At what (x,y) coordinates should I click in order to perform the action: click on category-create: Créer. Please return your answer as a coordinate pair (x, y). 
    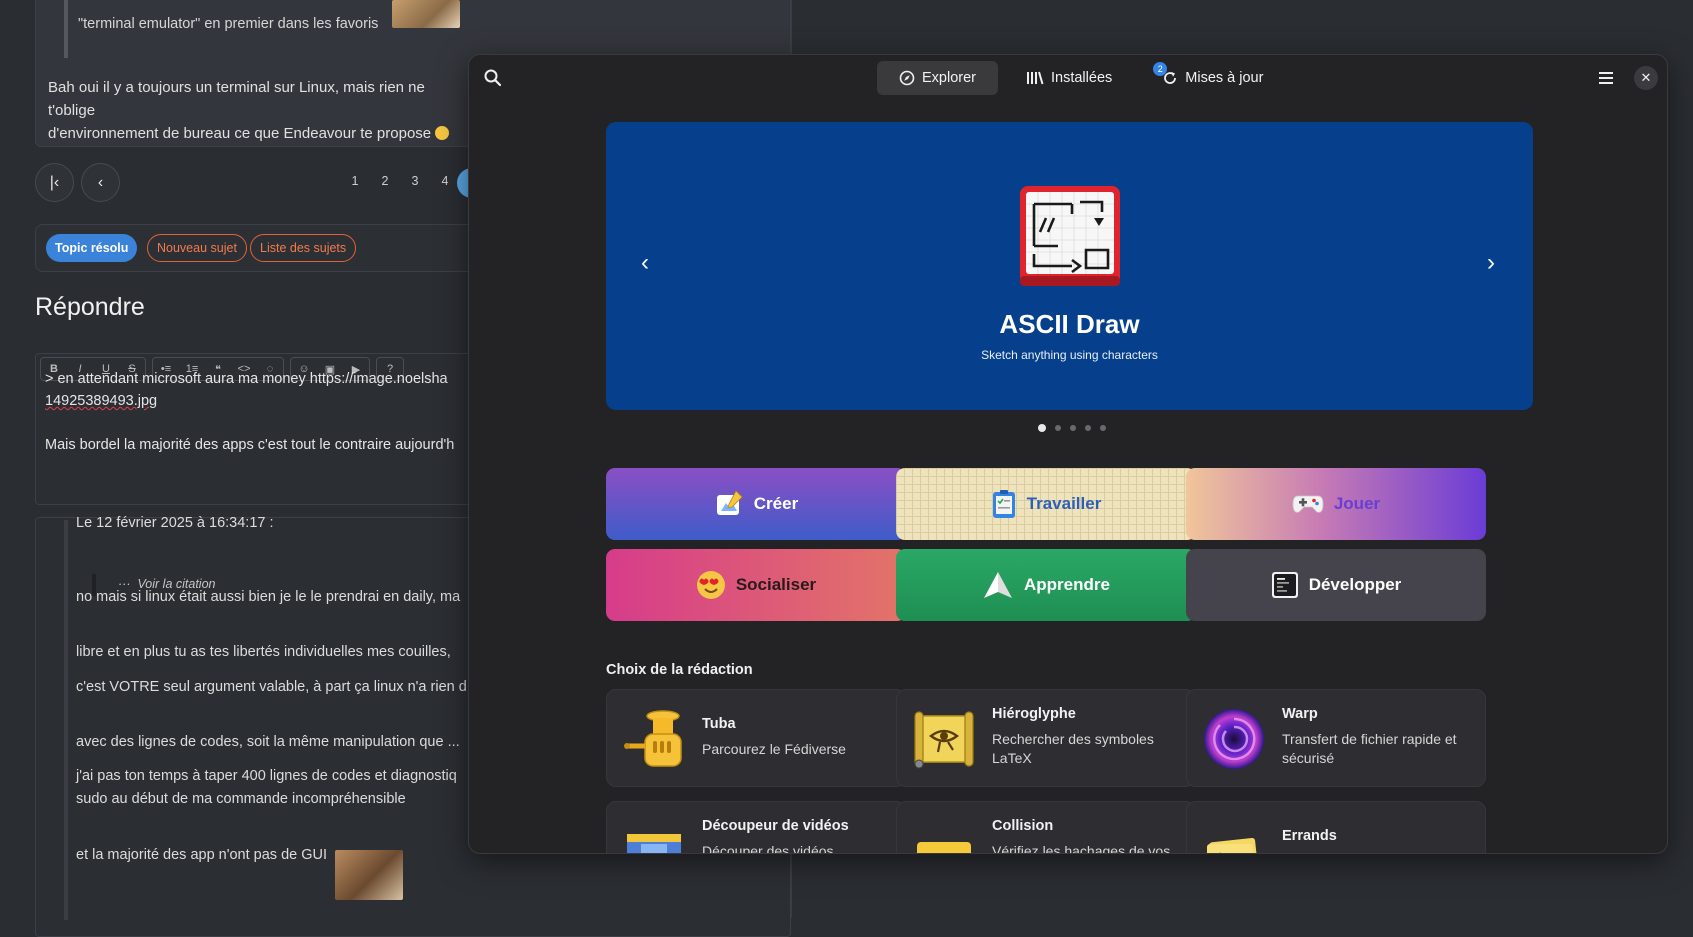
    Looking at the image, I should click on (756, 504).